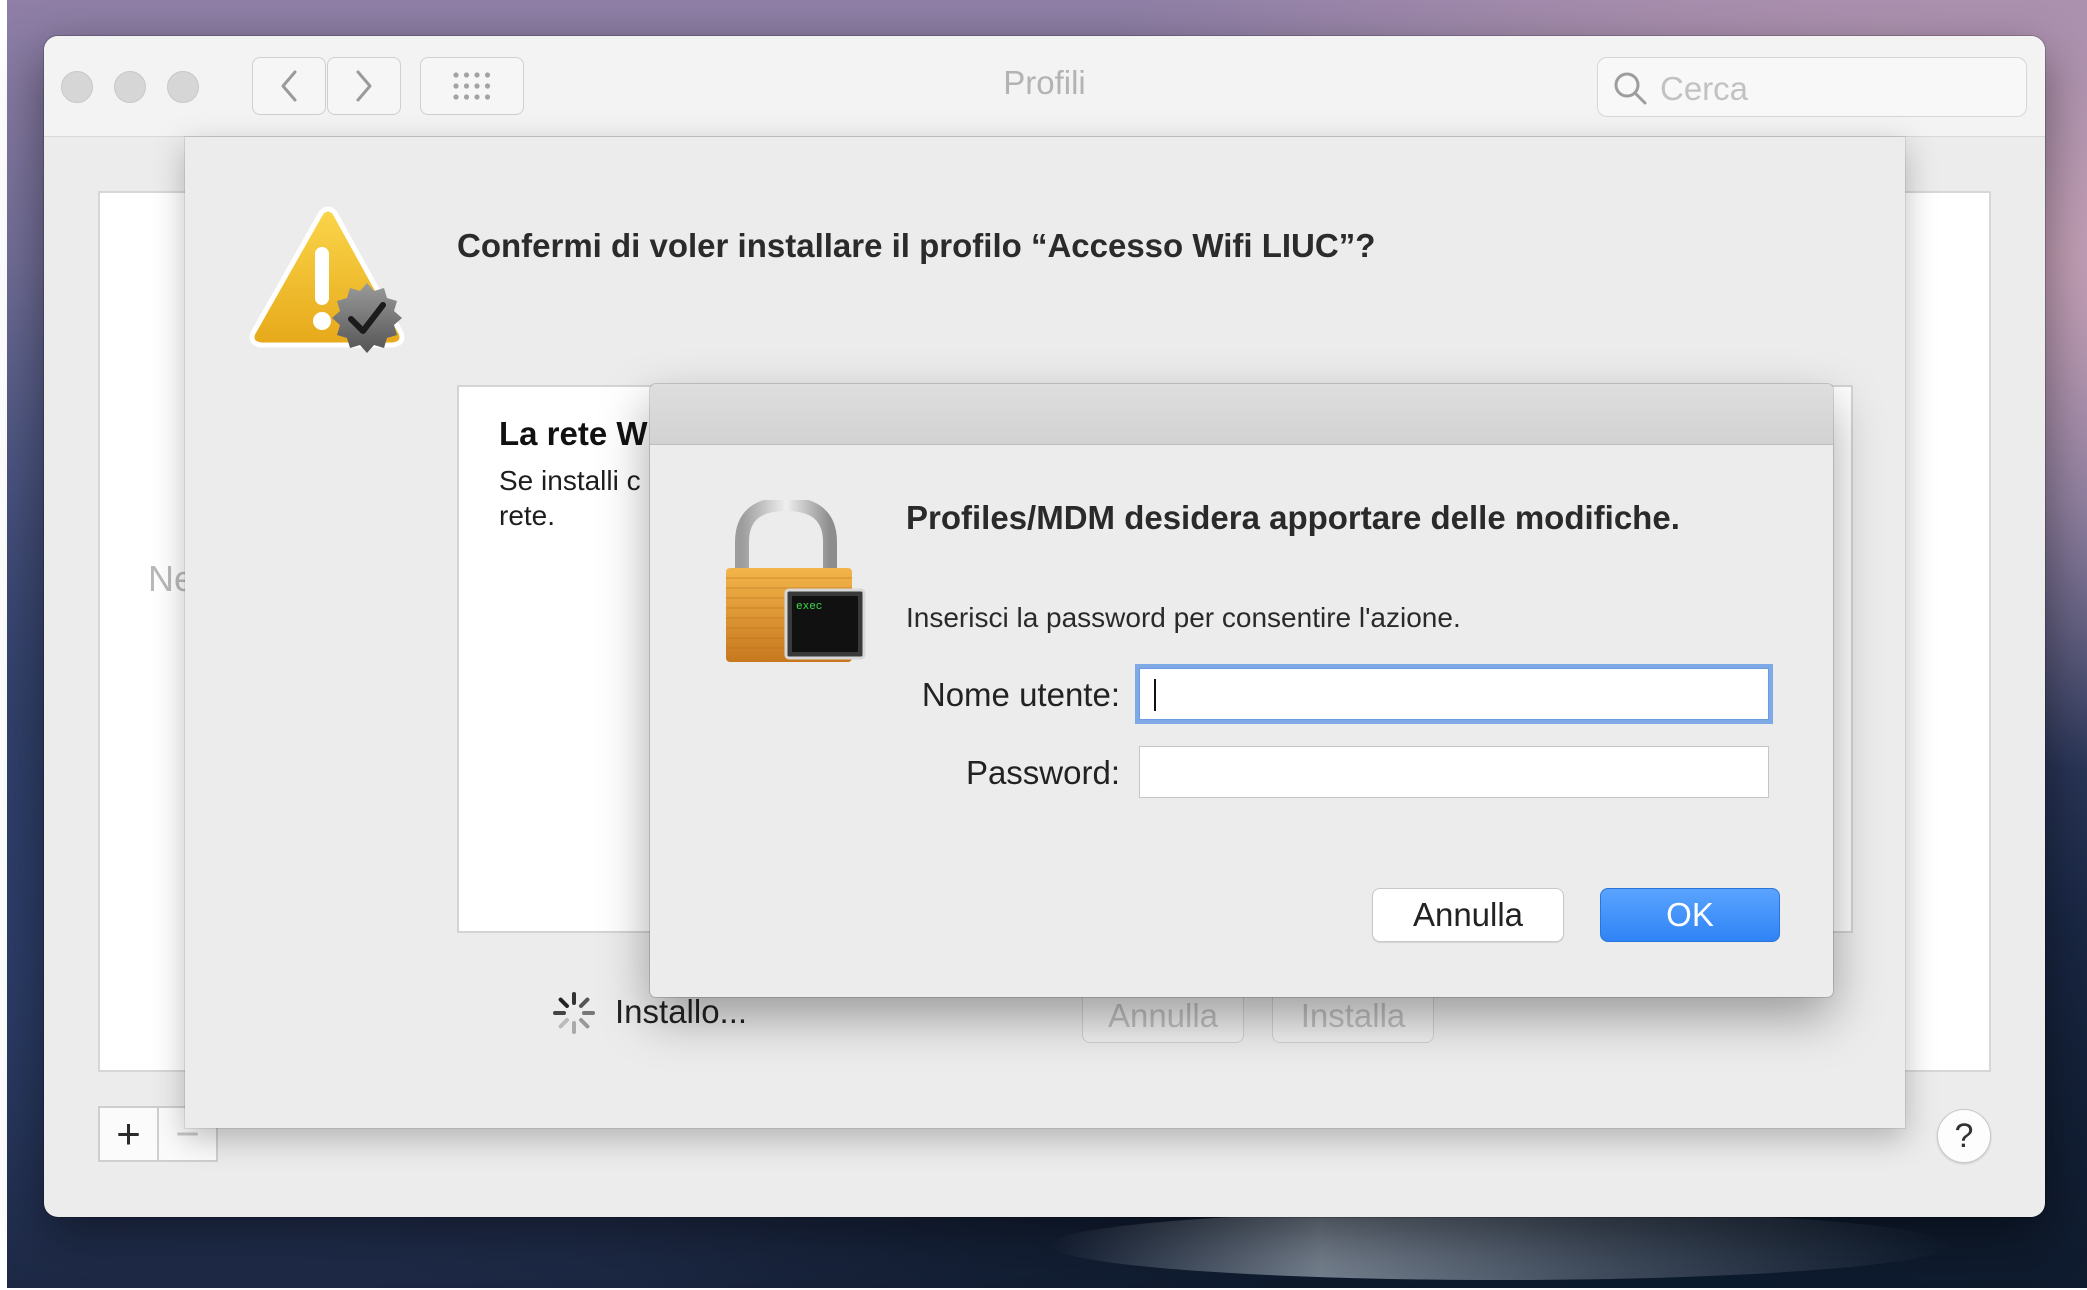 The width and height of the screenshot is (2087, 1290). I want to click on dialog-titlebar, so click(1241, 414).